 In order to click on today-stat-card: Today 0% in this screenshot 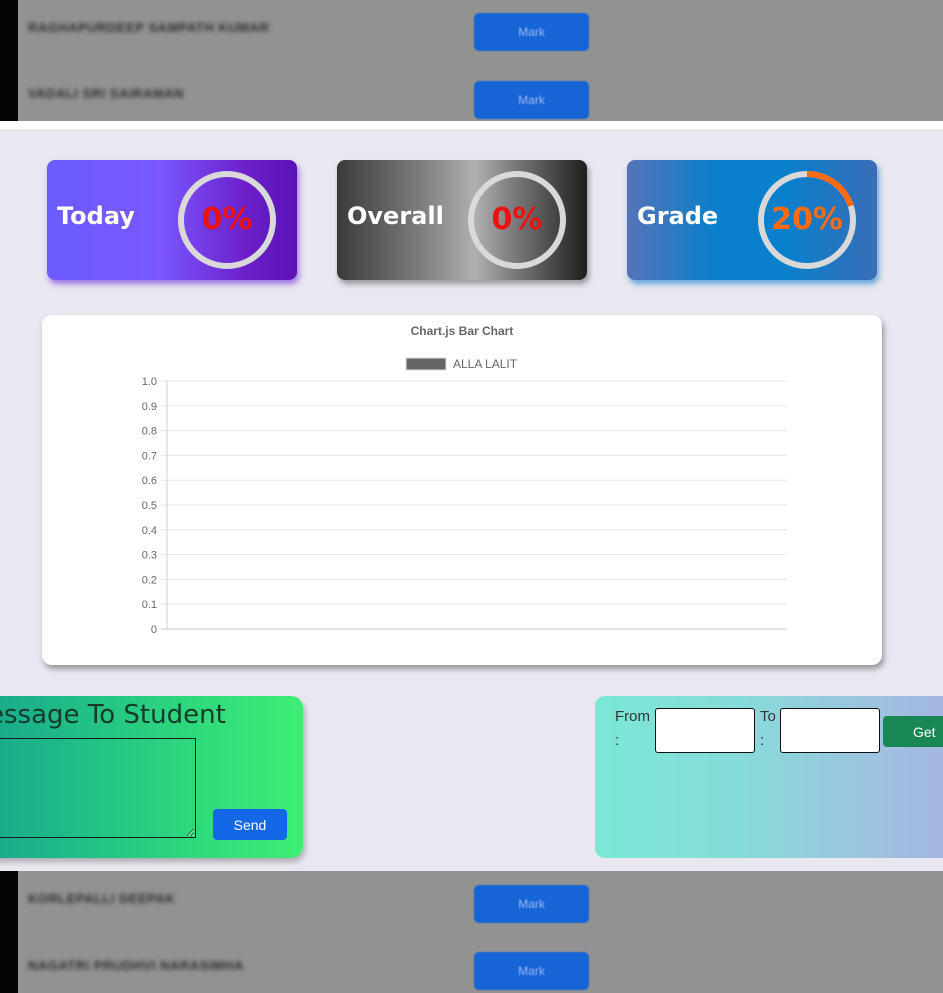, I will do `click(172, 220)`.